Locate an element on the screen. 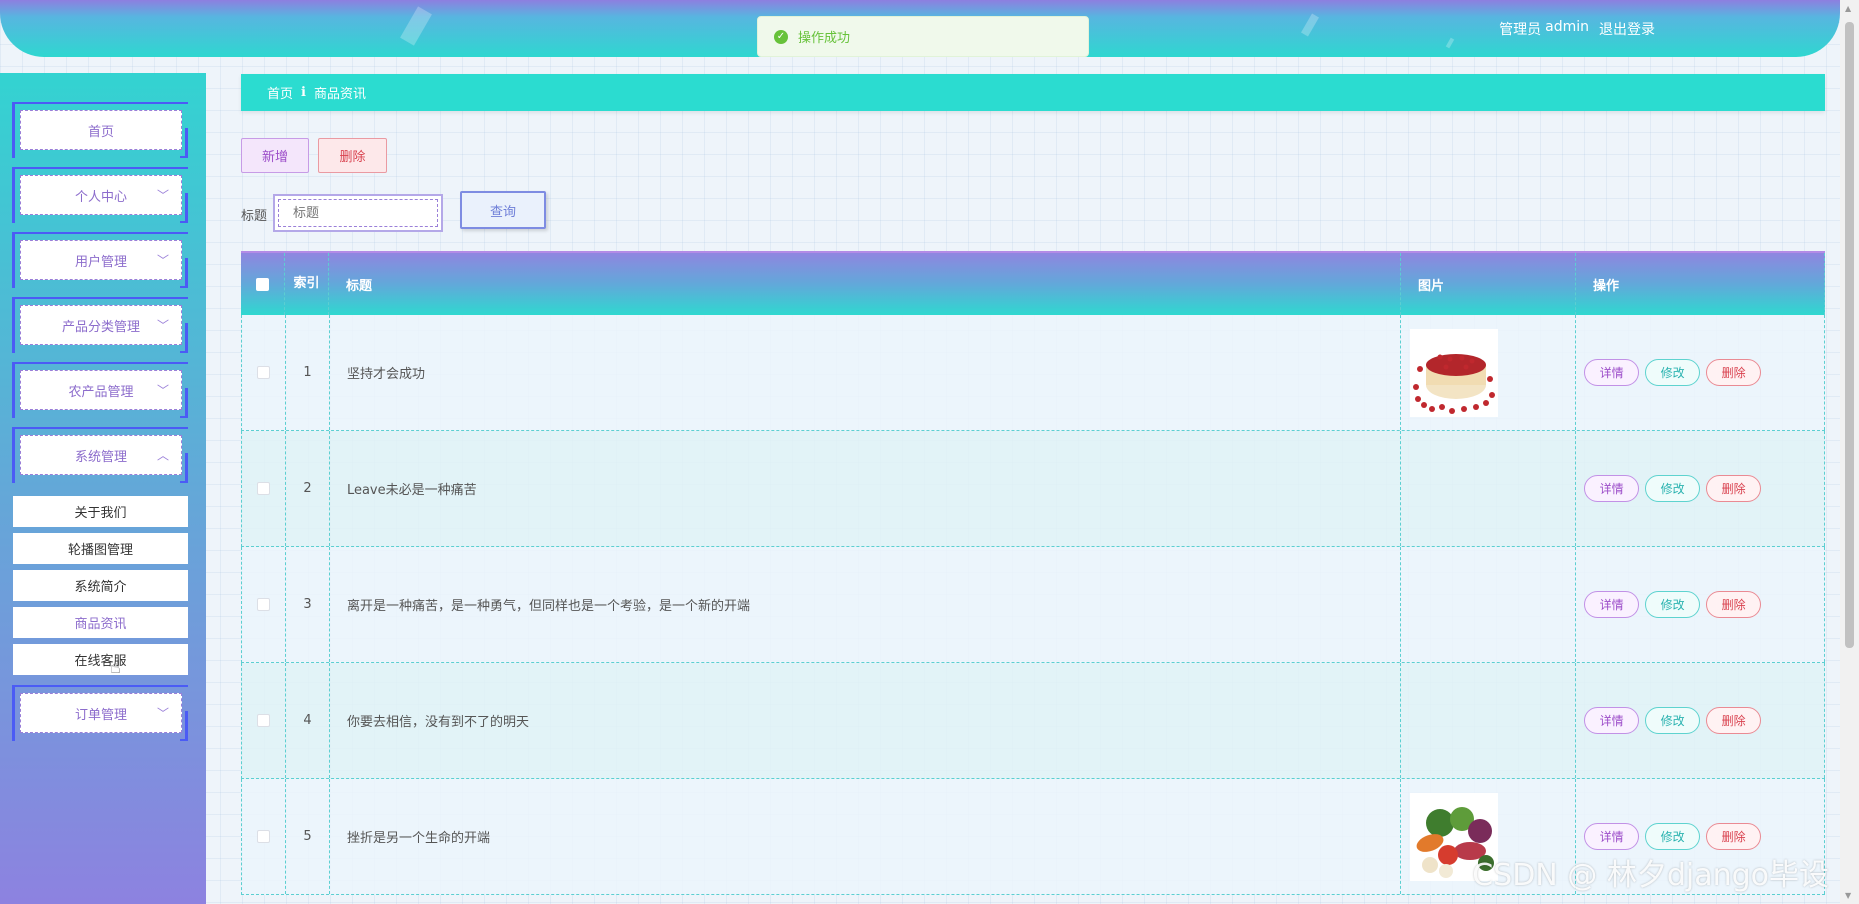 This screenshot has height=904, width=1859. sidebar-item-label: 农产品管理 is located at coordinates (101, 392).